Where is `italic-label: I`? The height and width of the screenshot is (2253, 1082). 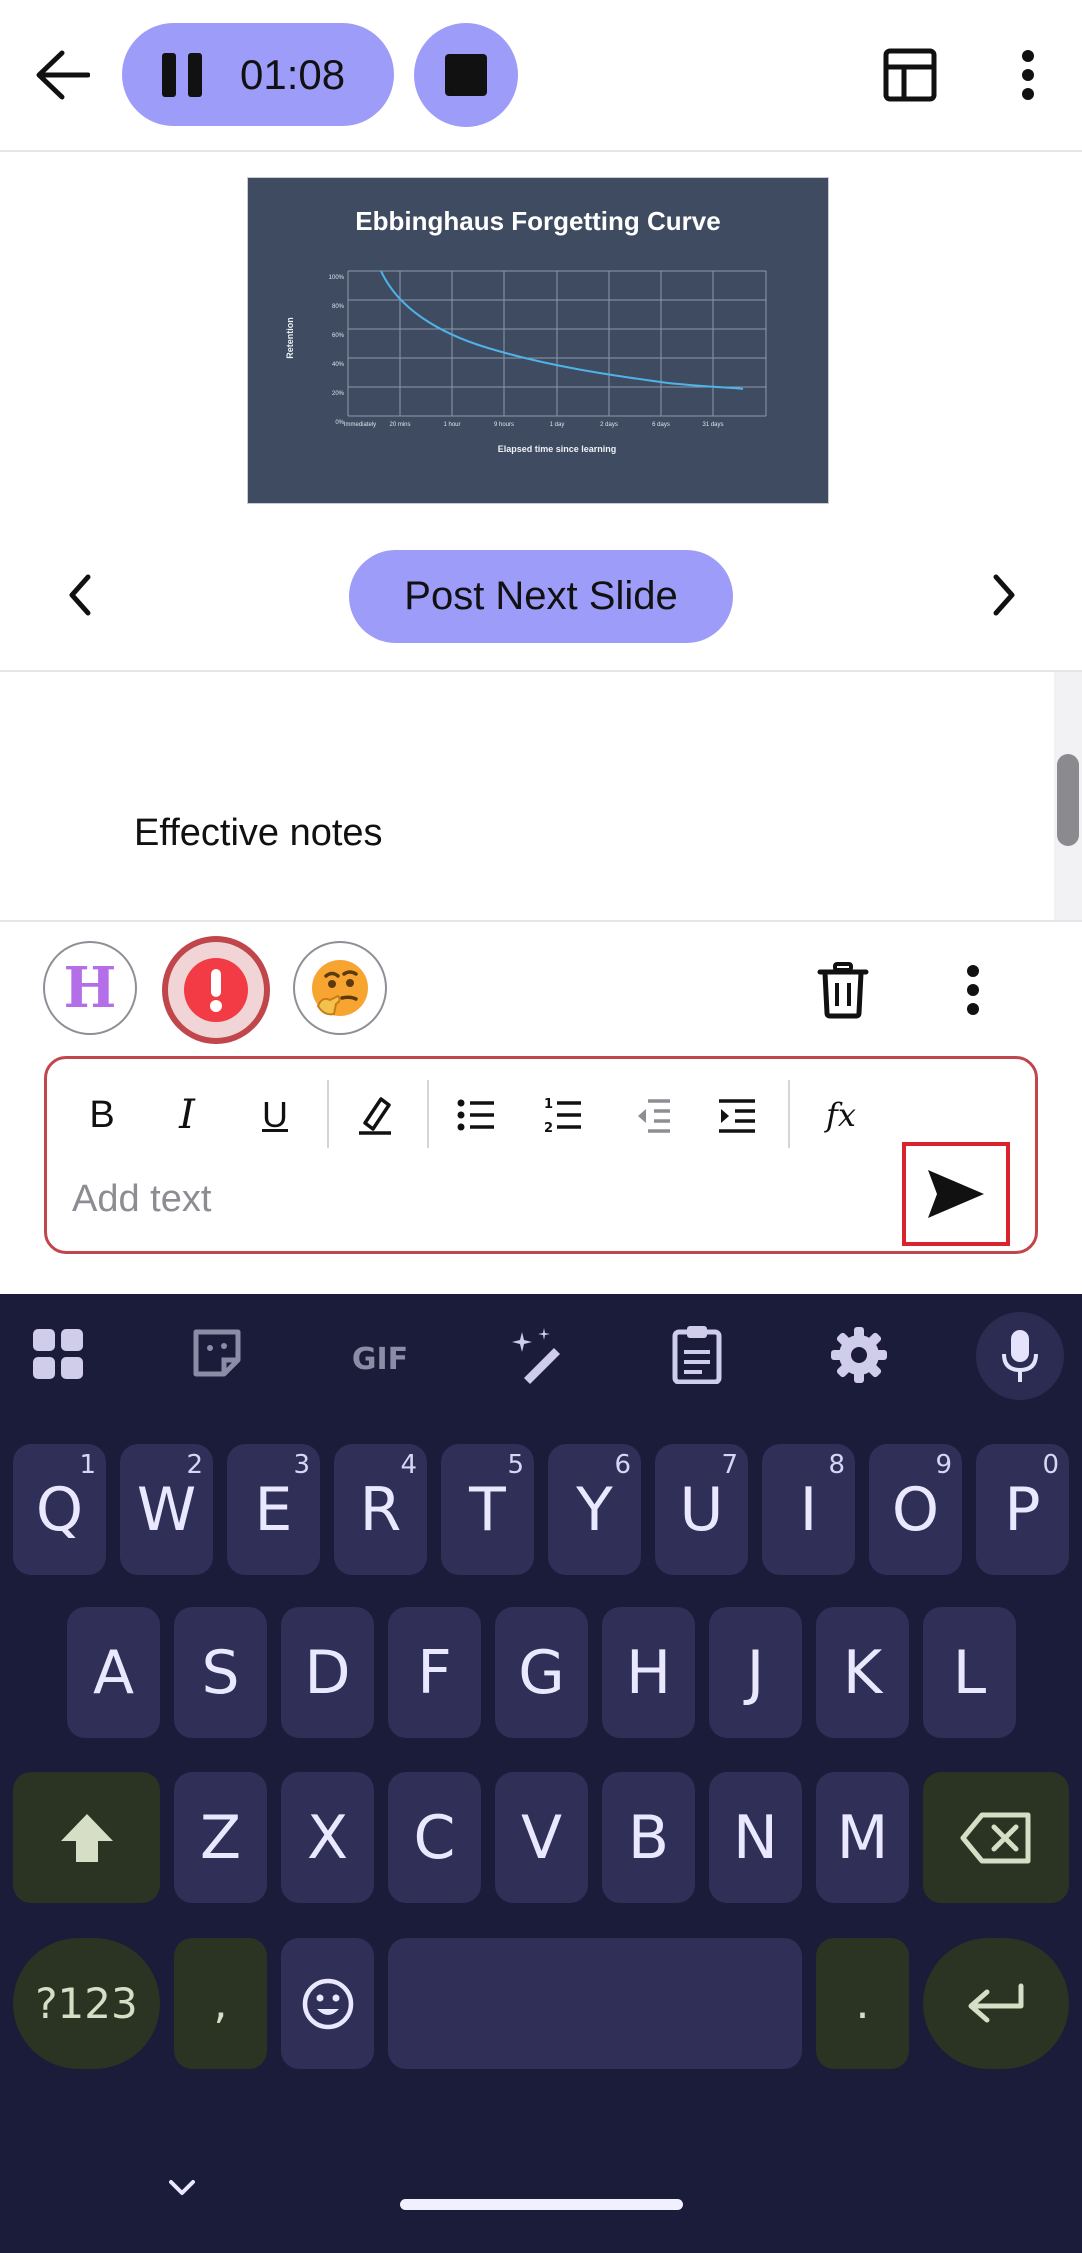 italic-label: I is located at coordinates (187, 1115).